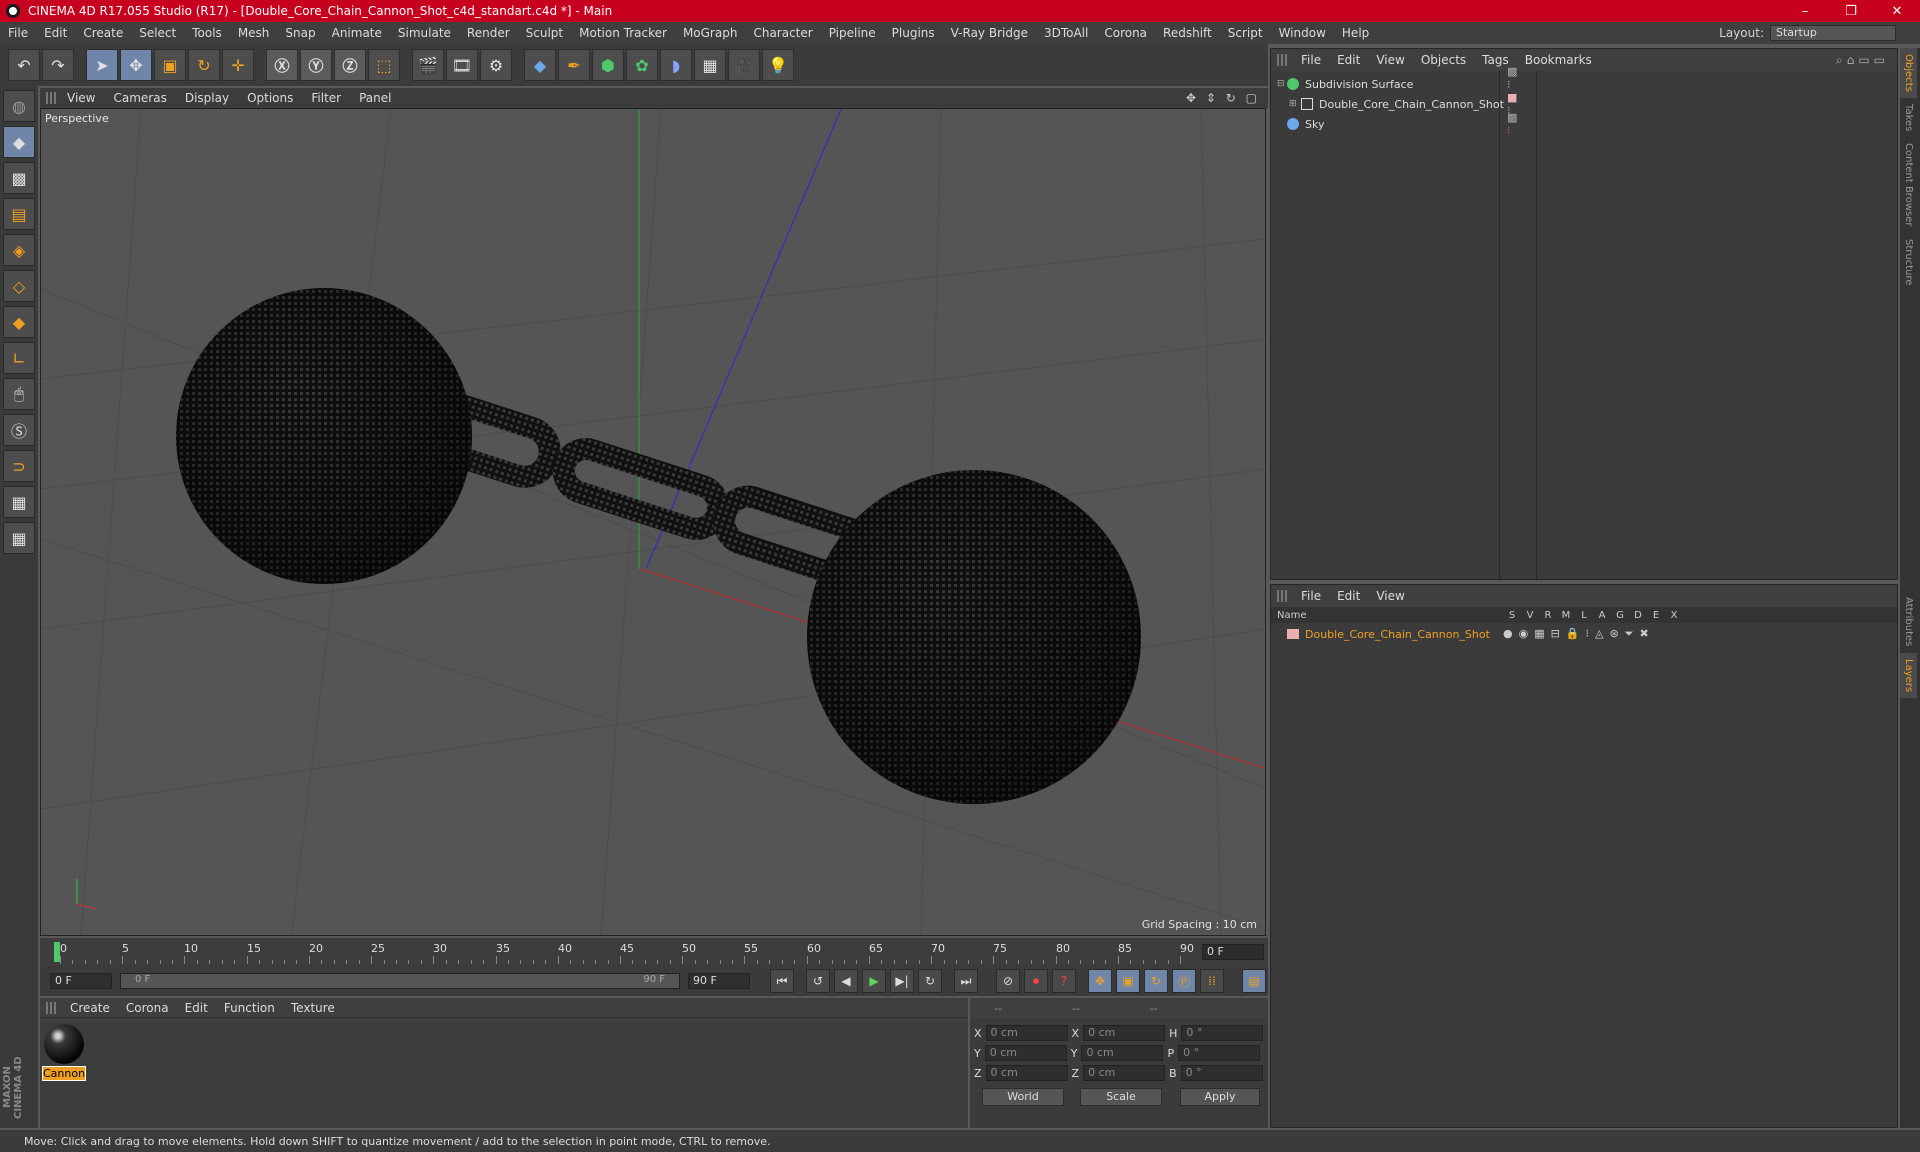  Describe the element at coordinates (24, 65) in the screenshot. I see `undo-icon: ↶` at that location.